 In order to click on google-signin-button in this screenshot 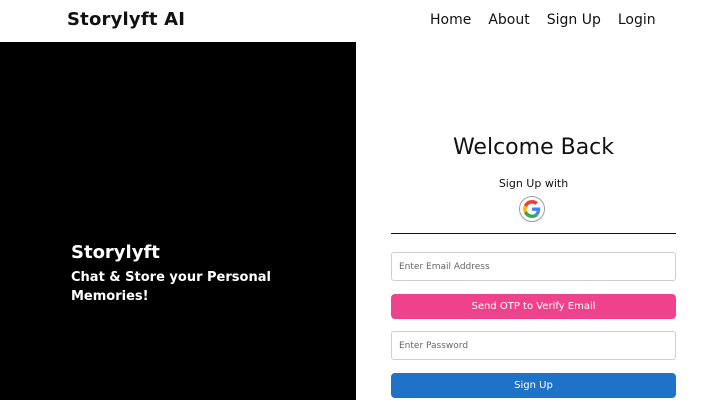, I will do `click(532, 209)`.